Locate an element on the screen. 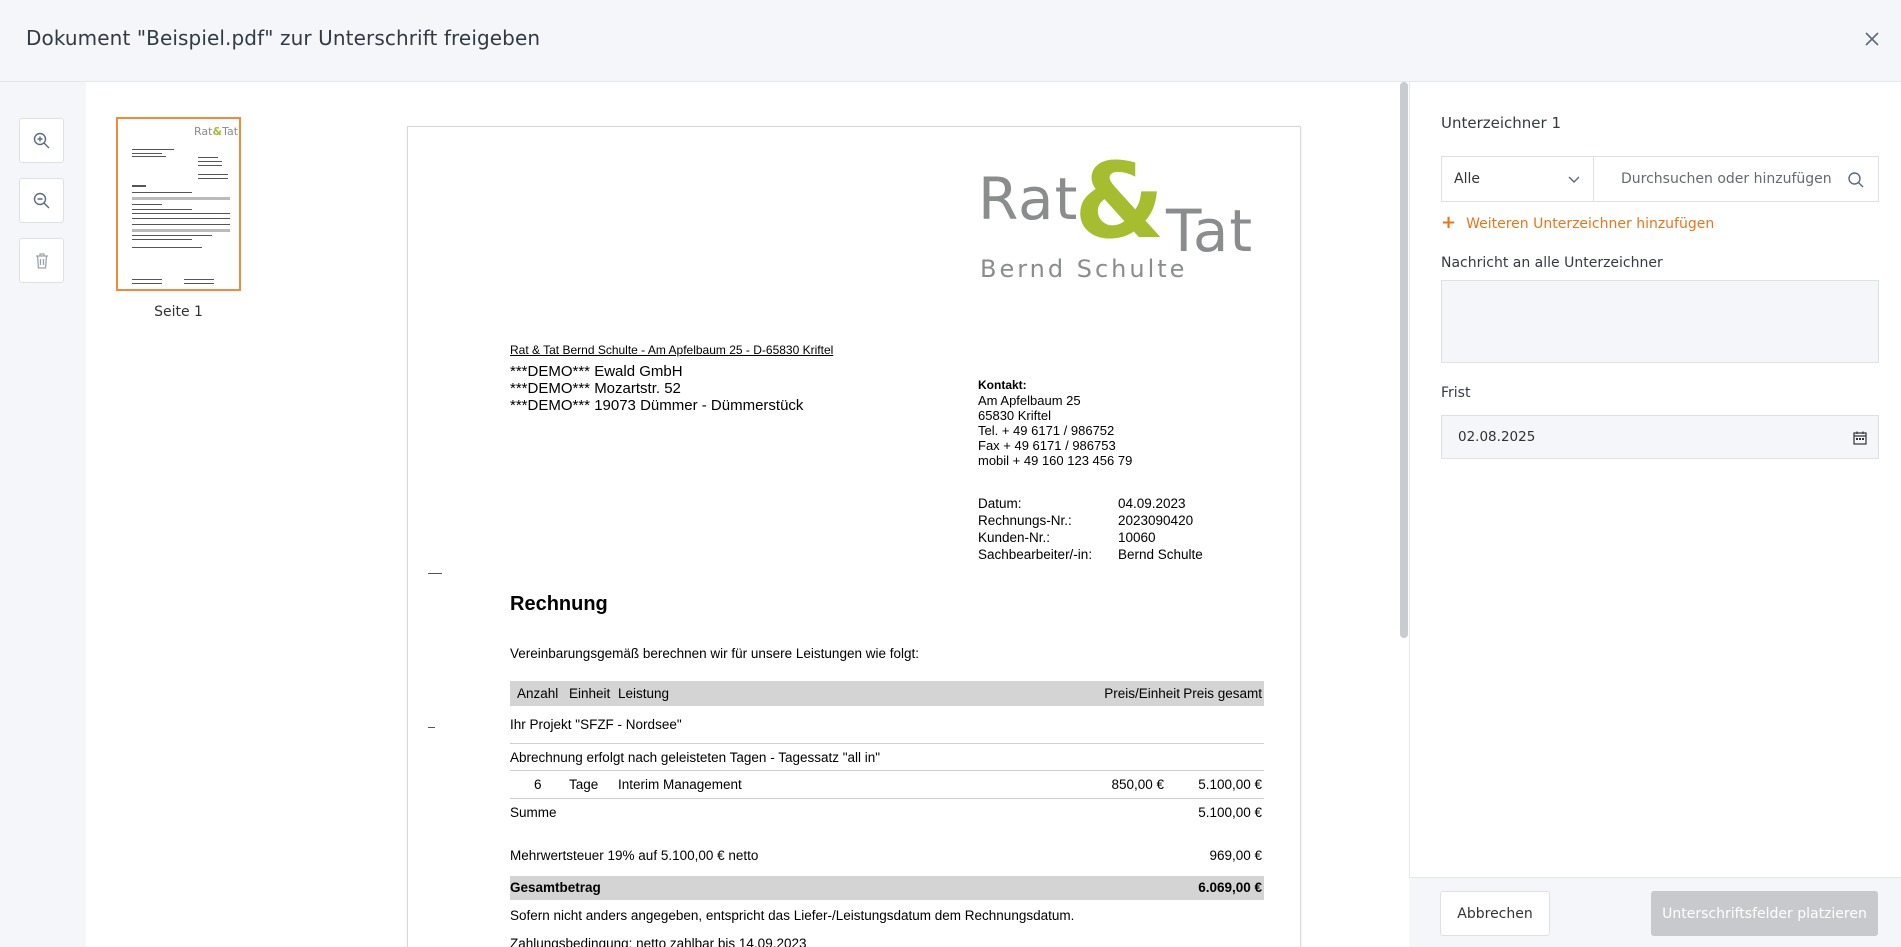  deadline-value: 02.08.2025 is located at coordinates (1497, 437).